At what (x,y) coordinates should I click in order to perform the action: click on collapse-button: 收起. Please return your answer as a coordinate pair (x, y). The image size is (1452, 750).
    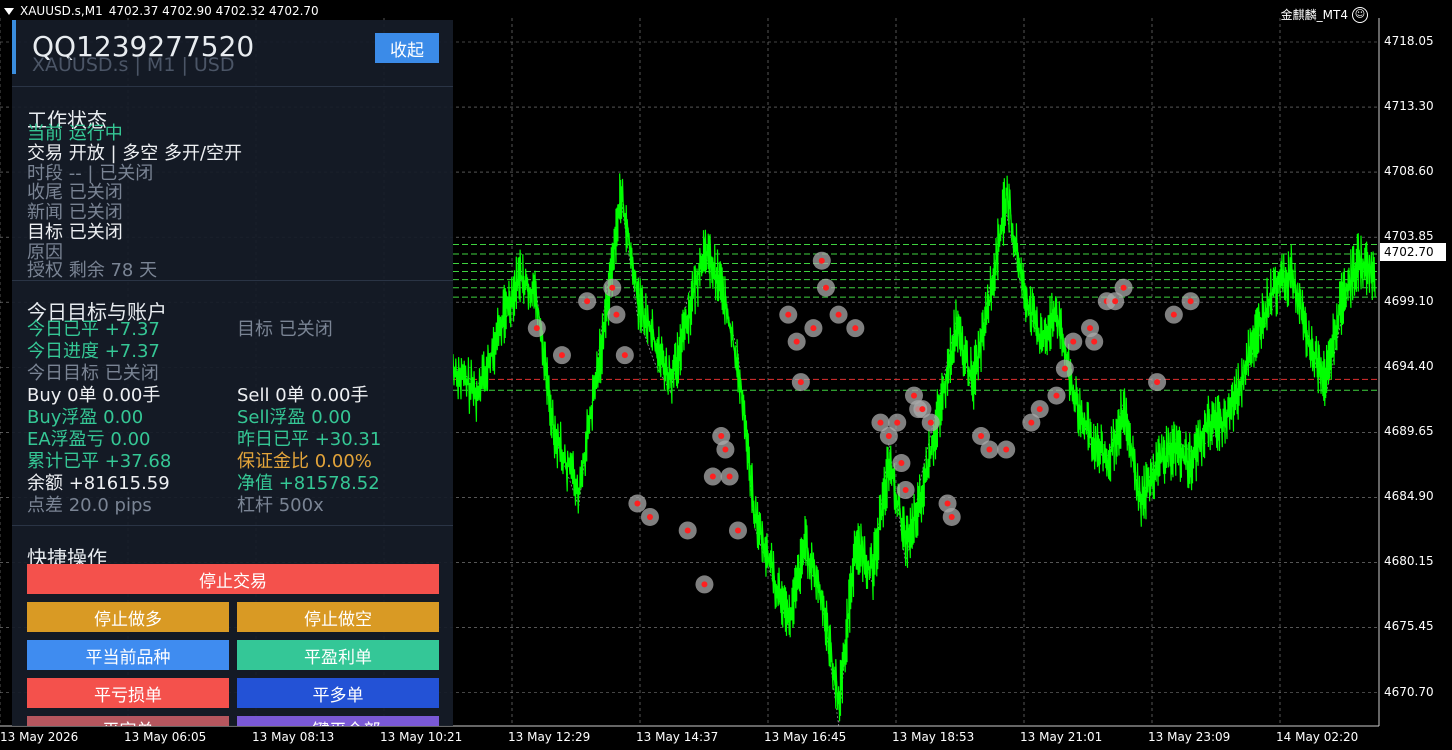
    Looking at the image, I should click on (407, 48).